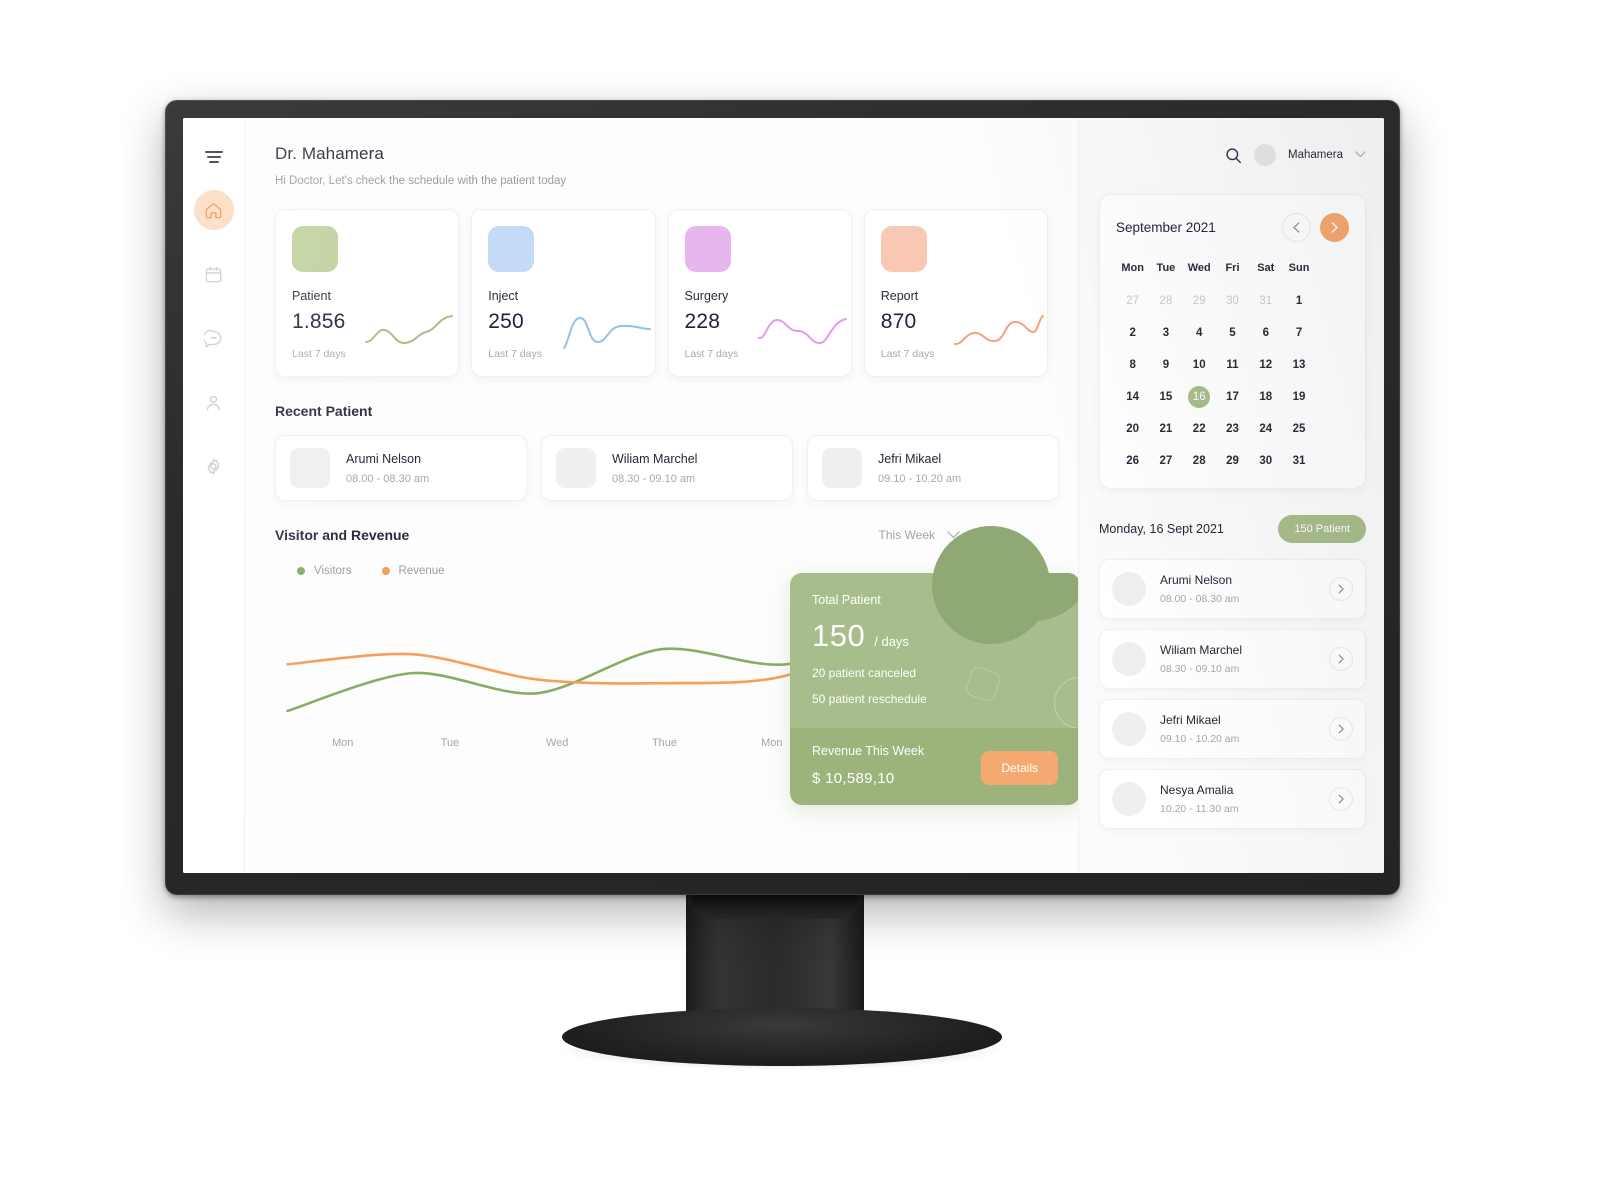  What do you see at coordinates (702, 321) in the screenshot?
I see `stat-value: 228` at bounding box center [702, 321].